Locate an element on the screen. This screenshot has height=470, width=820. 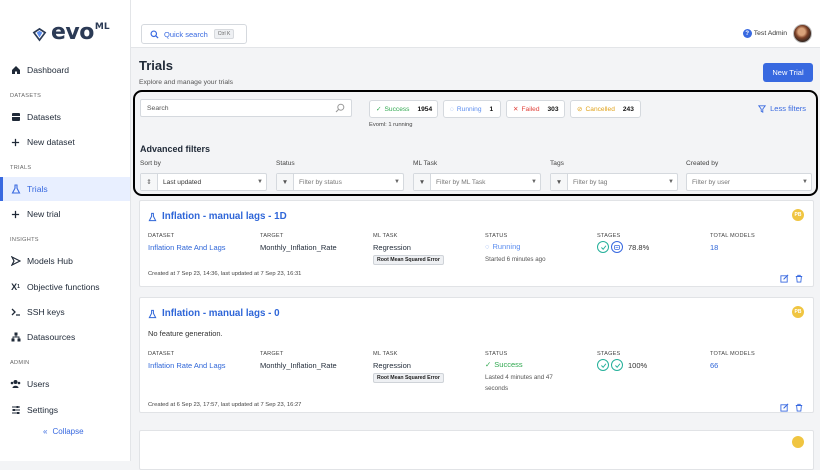
sidebar-item-datasources: Datasources is located at coordinates (65, 337).